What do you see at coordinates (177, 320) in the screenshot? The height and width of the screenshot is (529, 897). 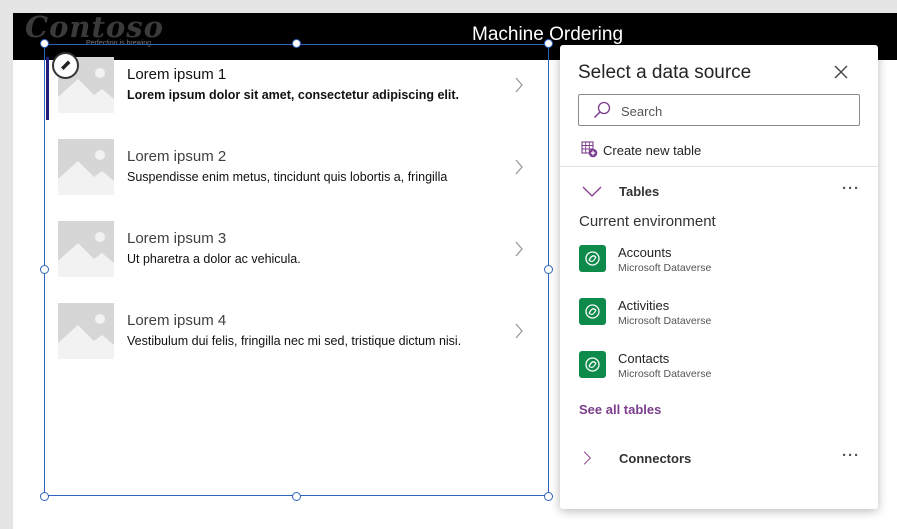 I see `gallery-item-title: Lorem ipsum 4` at bounding box center [177, 320].